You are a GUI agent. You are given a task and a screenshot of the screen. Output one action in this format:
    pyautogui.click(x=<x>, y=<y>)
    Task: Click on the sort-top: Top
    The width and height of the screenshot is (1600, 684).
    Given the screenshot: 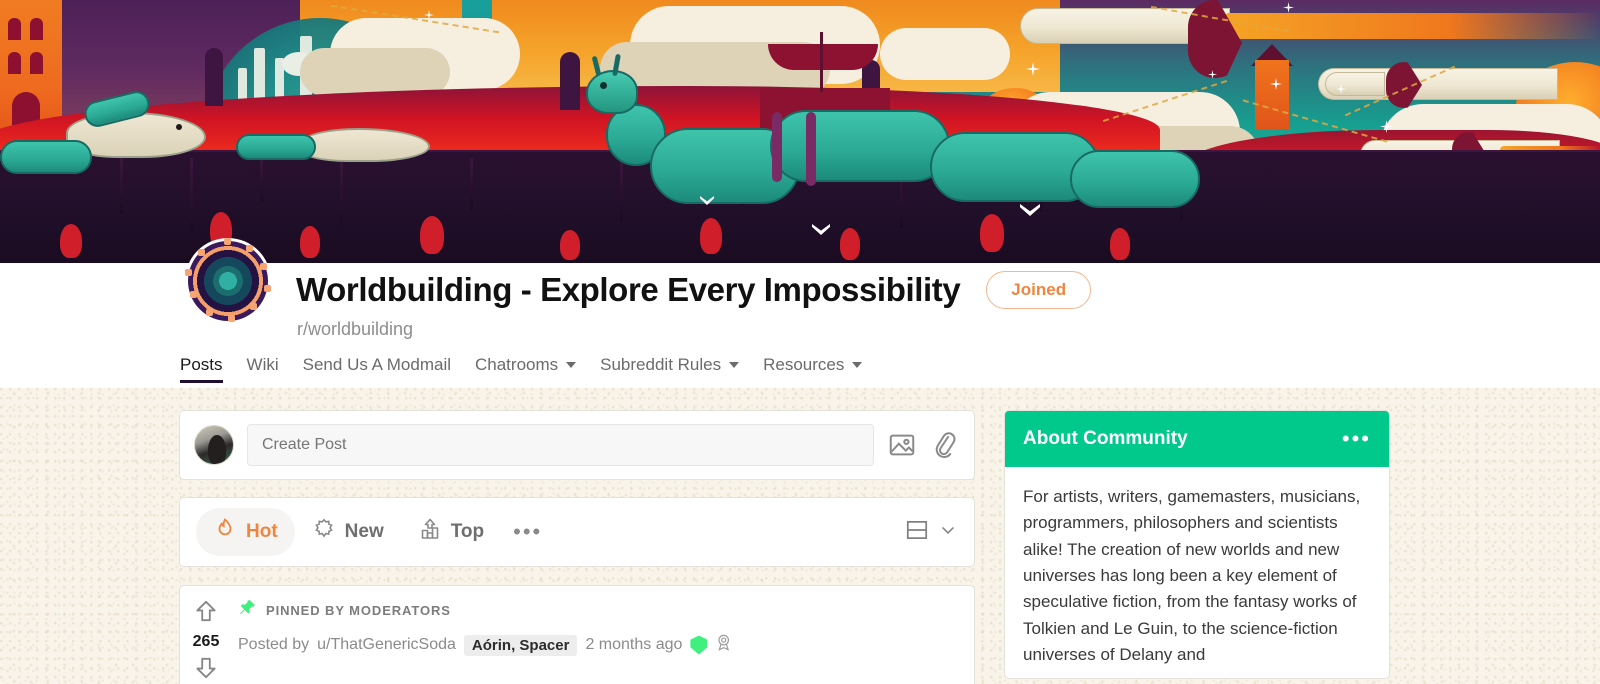 What is the action you would take?
    pyautogui.click(x=451, y=532)
    